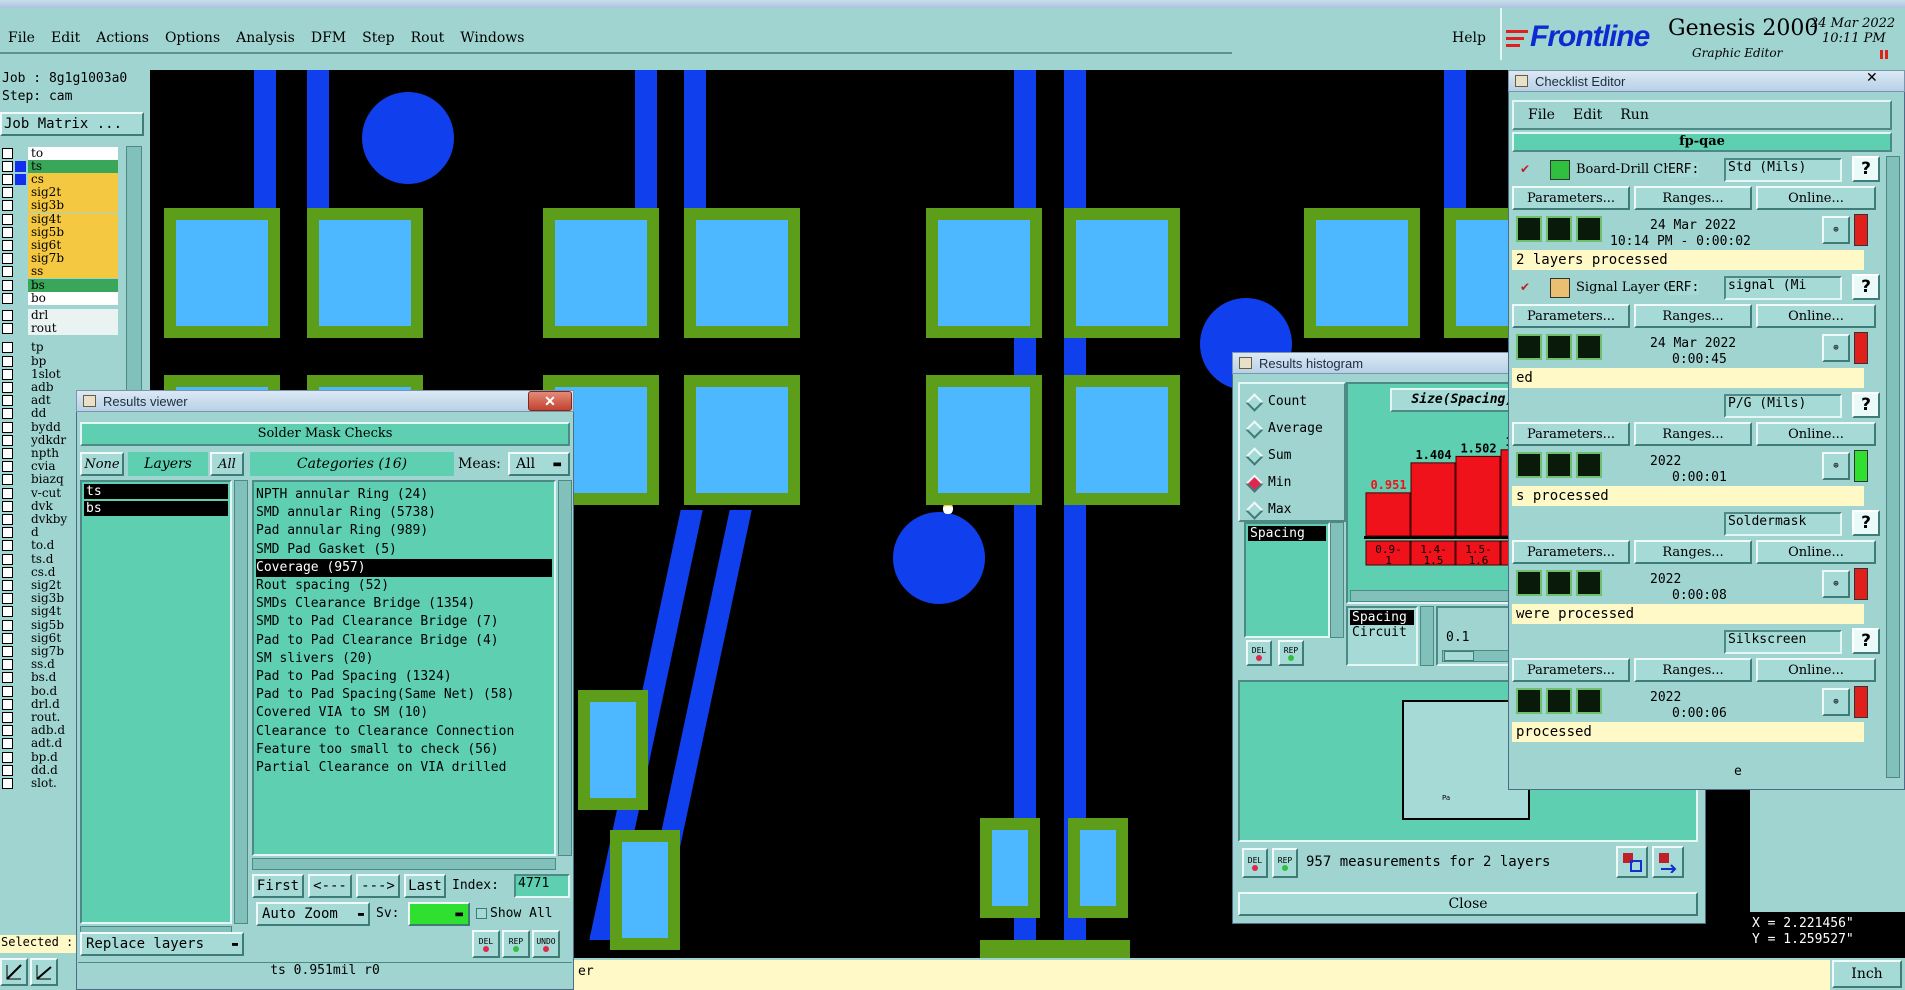 Image resolution: width=1905 pixels, height=990 pixels. I want to click on erf-value: Silkscreen, so click(1783, 642).